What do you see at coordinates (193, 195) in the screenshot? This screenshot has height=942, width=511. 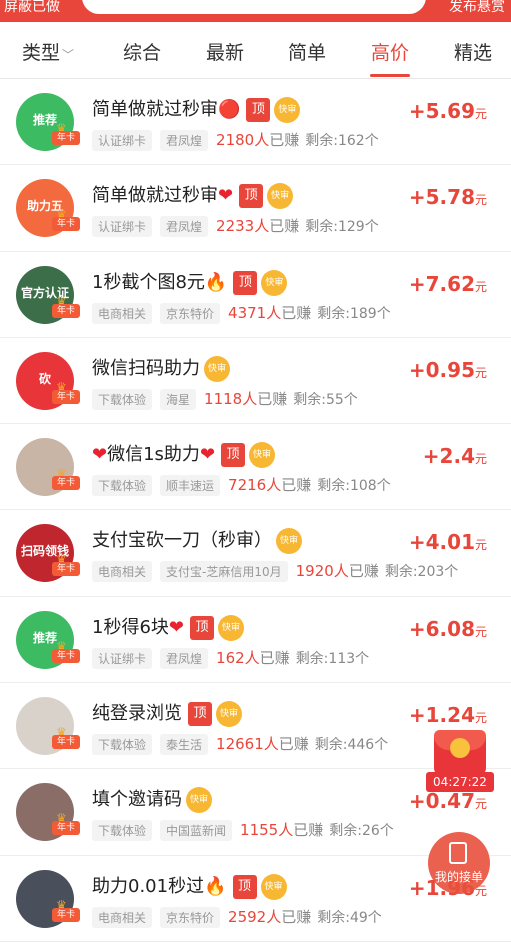 I see `task-title: 简单做就过秒审❤ 顶快审` at bounding box center [193, 195].